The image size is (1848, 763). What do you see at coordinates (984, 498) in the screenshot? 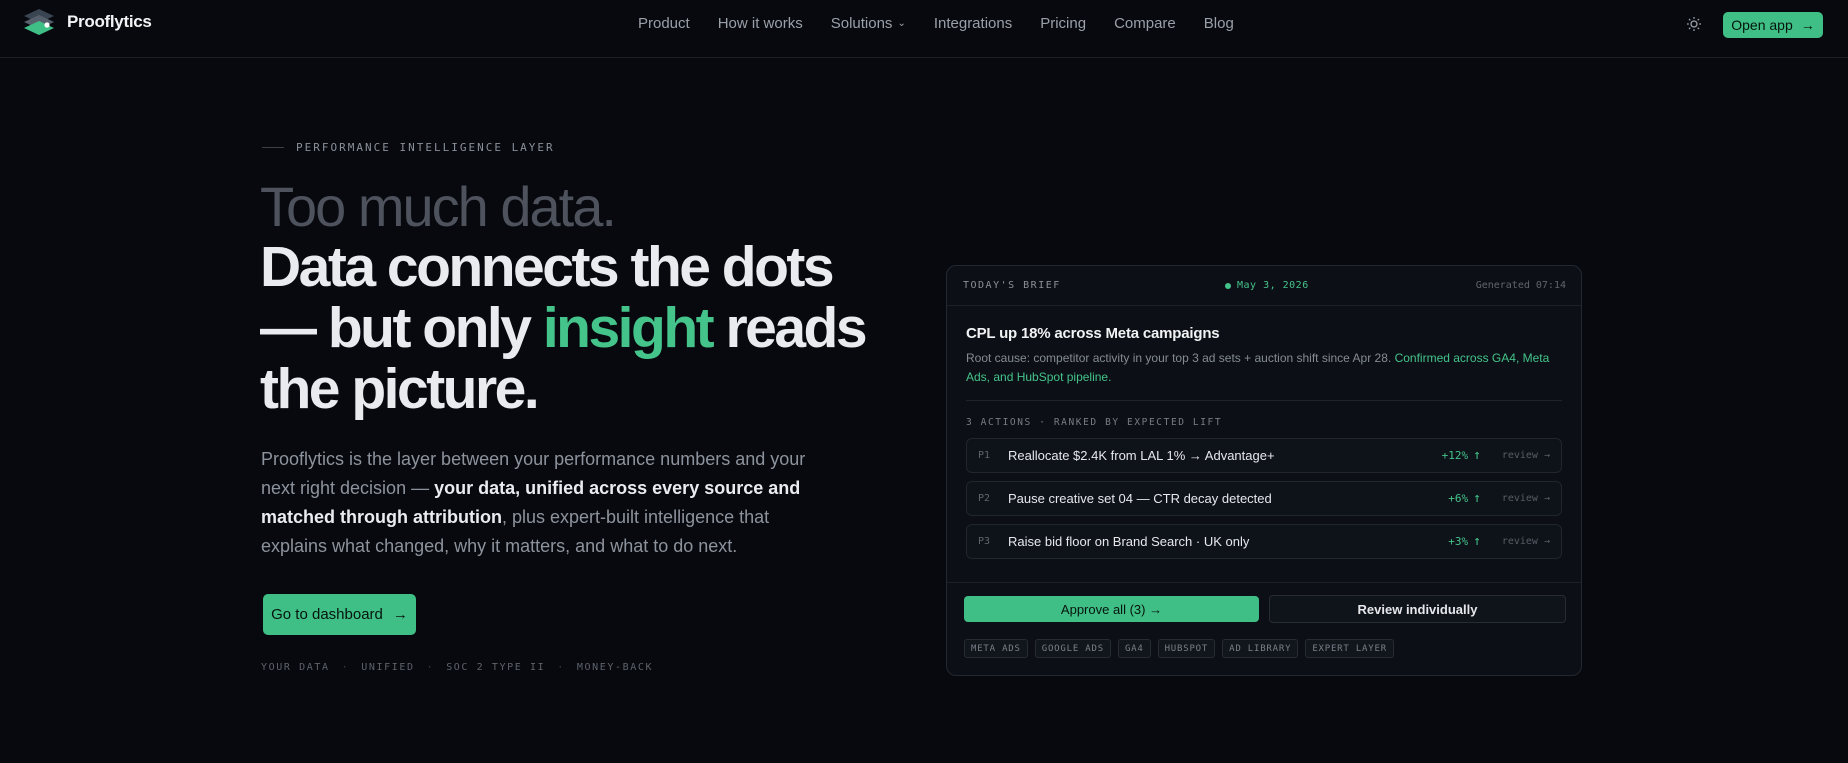
I see `action-priority: P2` at bounding box center [984, 498].